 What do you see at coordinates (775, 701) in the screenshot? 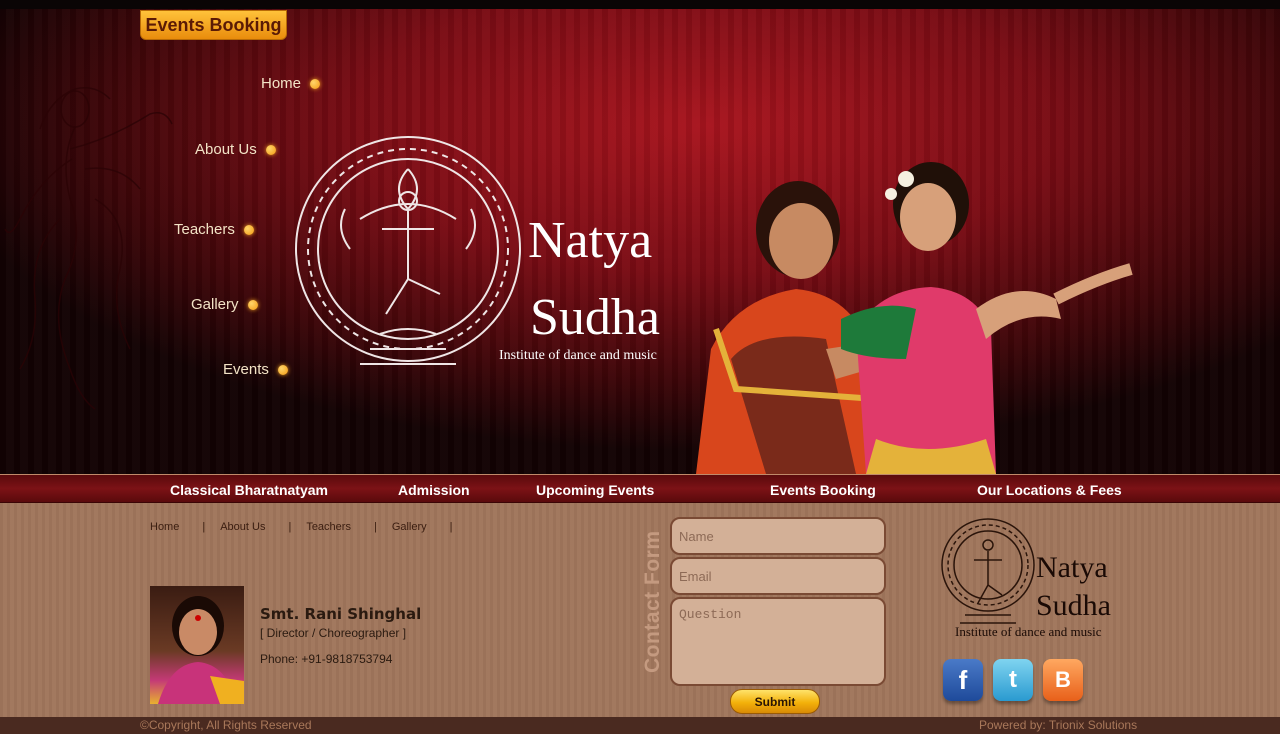
I see `submit-button: Submit` at bounding box center [775, 701].